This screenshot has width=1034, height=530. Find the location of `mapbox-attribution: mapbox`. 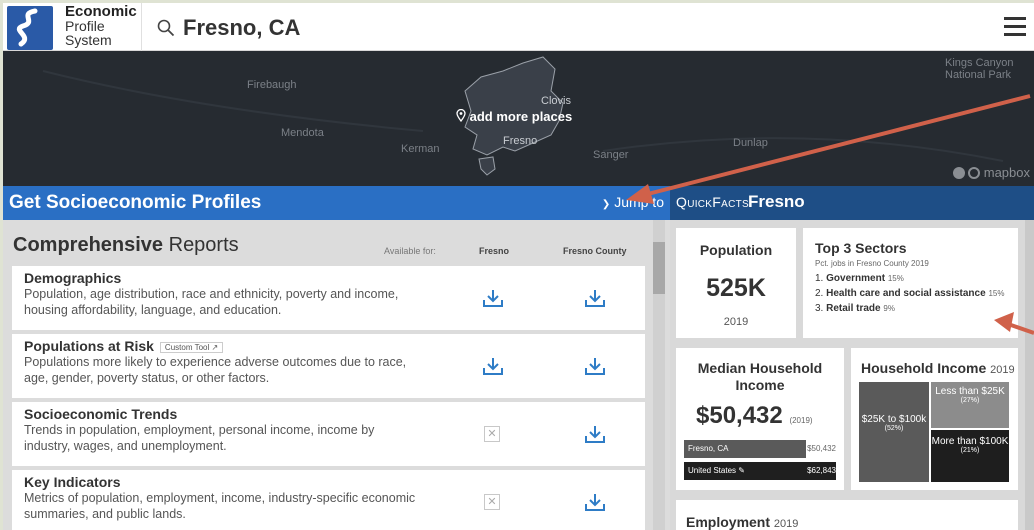

mapbox-attribution: mapbox is located at coordinates (991, 172).